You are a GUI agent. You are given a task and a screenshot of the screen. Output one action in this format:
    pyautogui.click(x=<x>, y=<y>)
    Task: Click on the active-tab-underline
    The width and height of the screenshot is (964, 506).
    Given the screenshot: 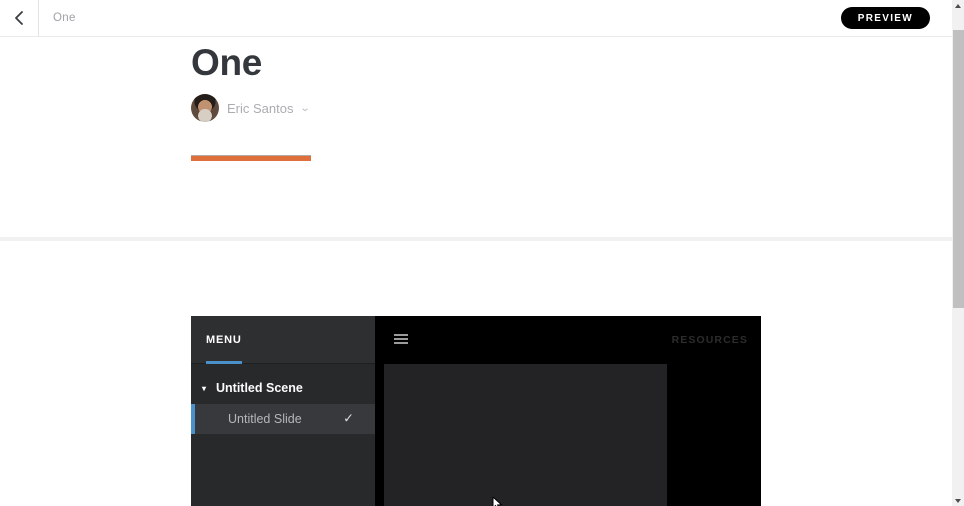 What is the action you would take?
    pyautogui.click(x=224, y=362)
    